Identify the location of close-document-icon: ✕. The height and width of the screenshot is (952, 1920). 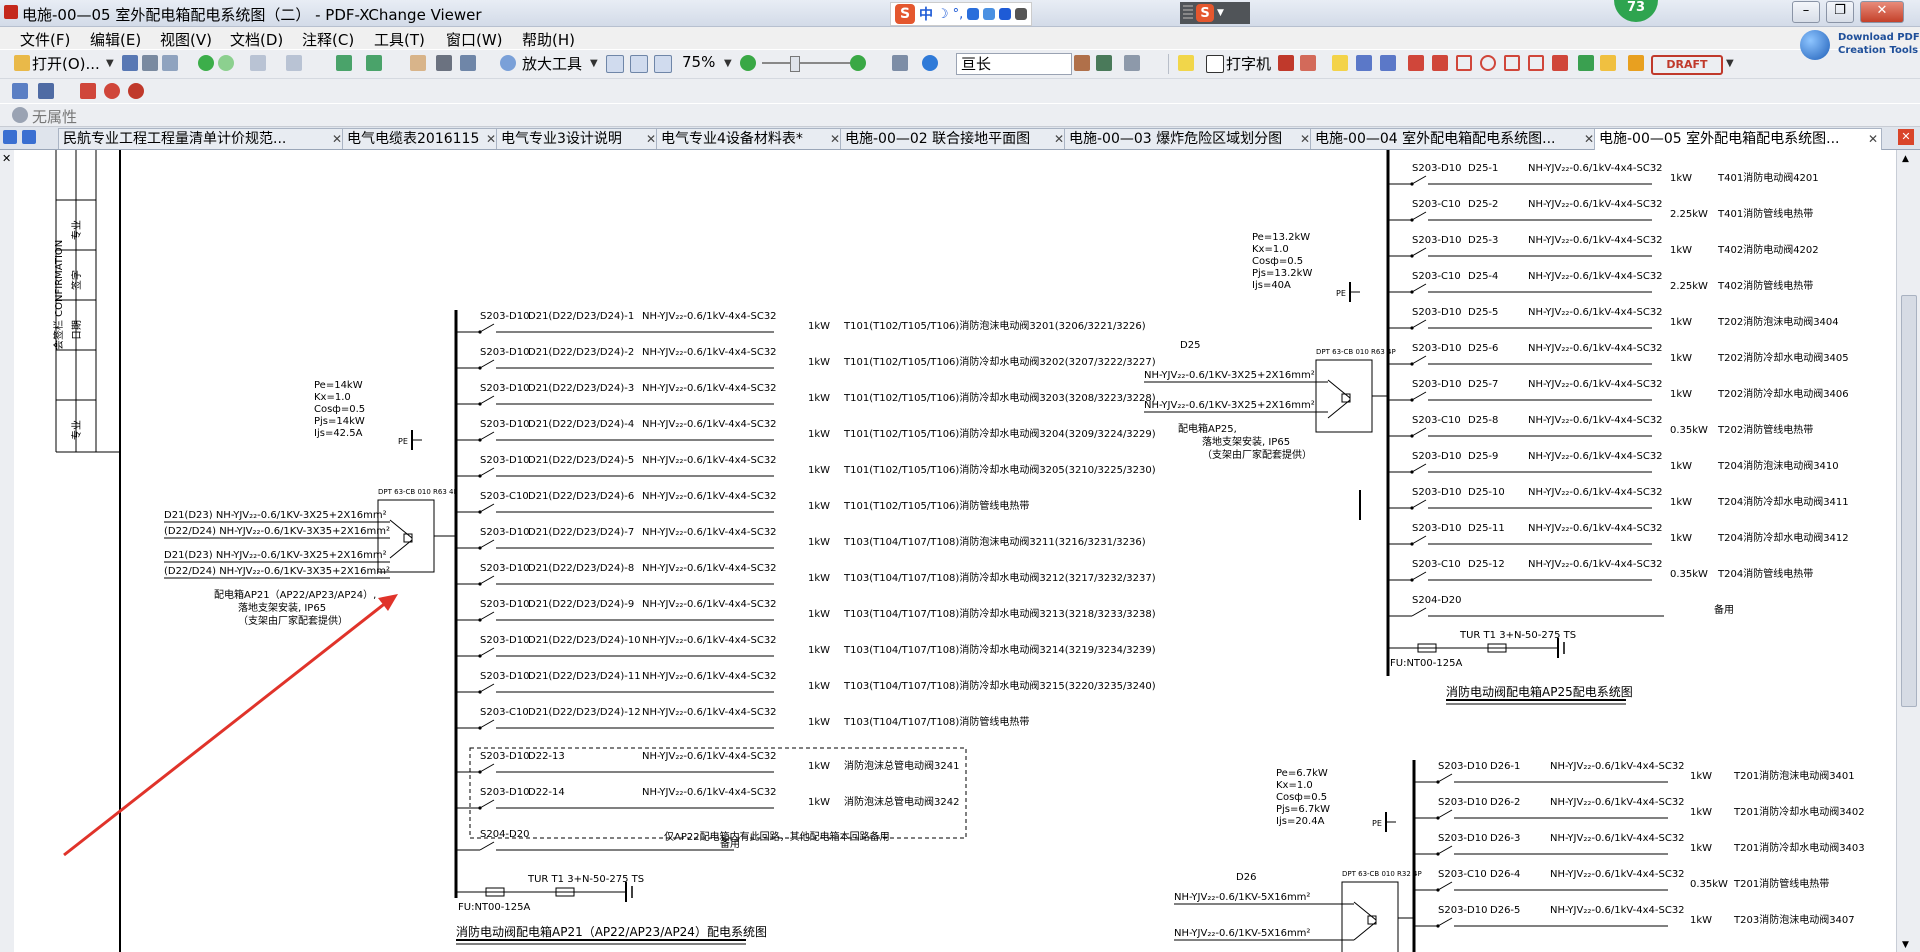
(1906, 137).